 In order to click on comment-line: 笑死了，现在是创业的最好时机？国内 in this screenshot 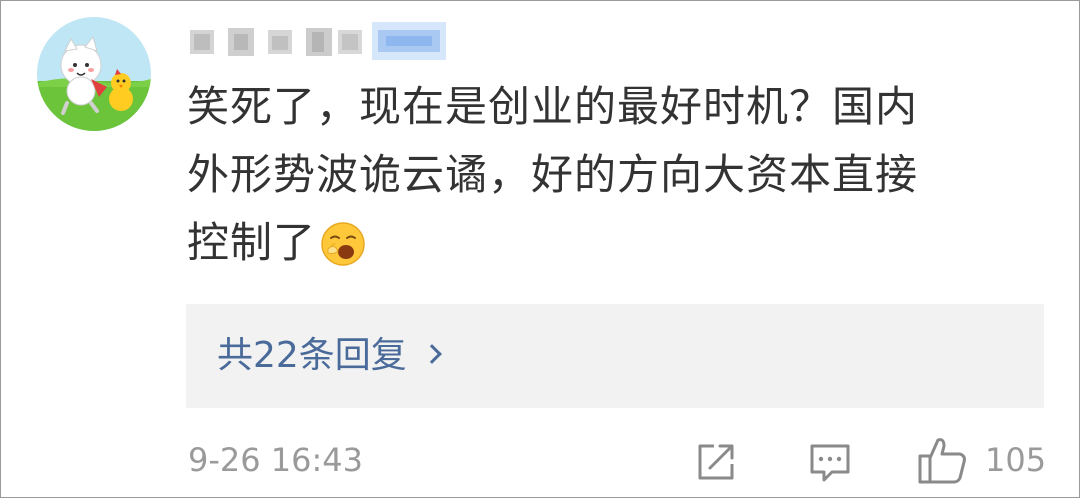, I will do `click(553, 106)`.